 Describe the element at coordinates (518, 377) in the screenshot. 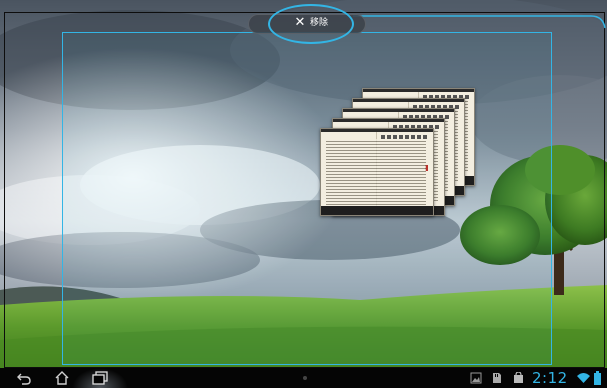

I see `shopping-bag-icon` at that location.